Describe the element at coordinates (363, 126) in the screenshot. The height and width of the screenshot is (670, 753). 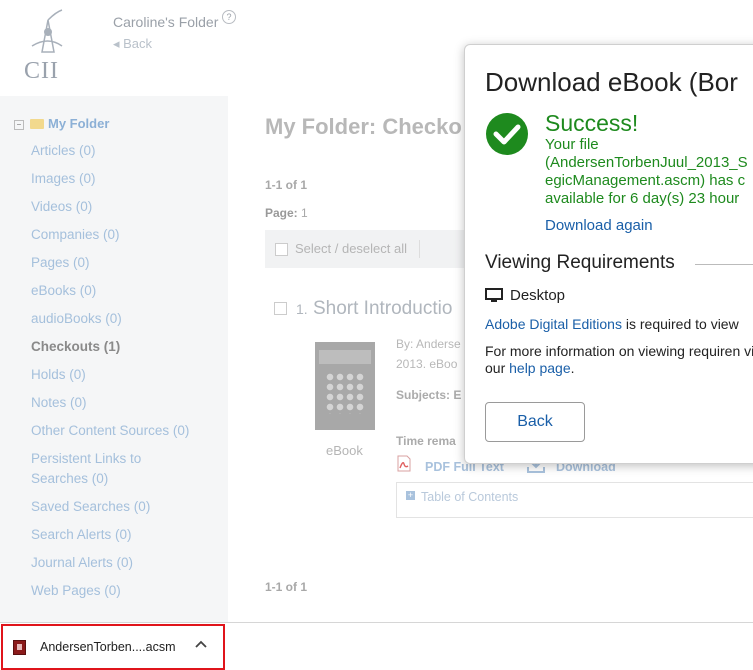
I see `page-title: My Folder: Checko` at that location.